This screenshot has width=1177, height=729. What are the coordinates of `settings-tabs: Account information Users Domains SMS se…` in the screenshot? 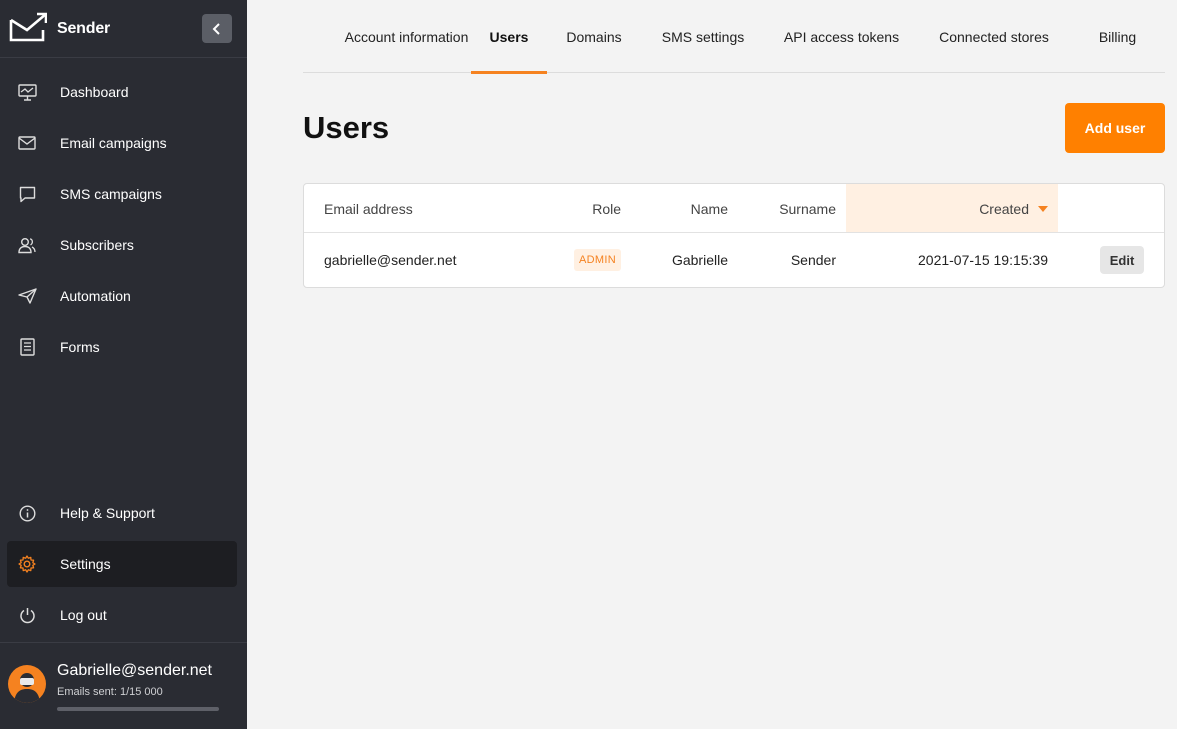 It's located at (734, 37).